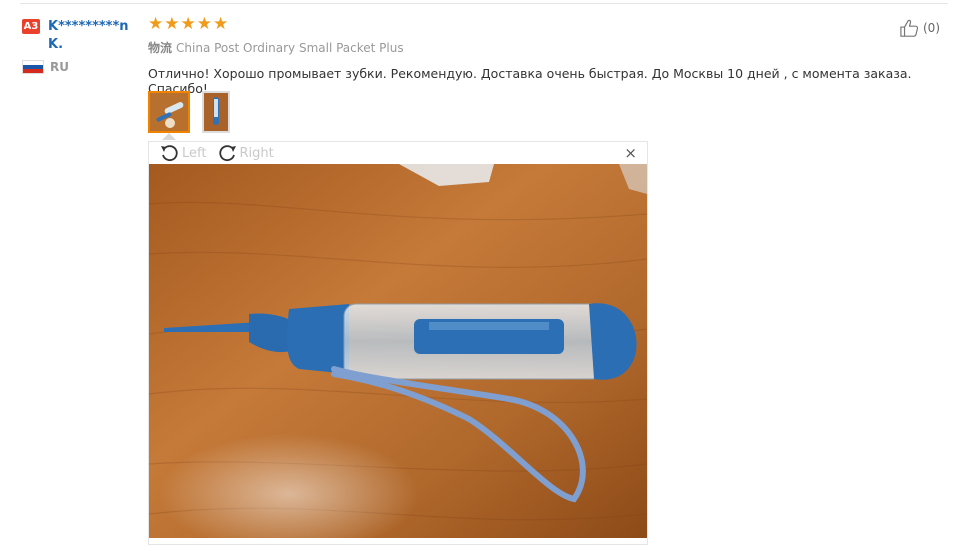  I want to click on helpful-button: (0), so click(919, 28).